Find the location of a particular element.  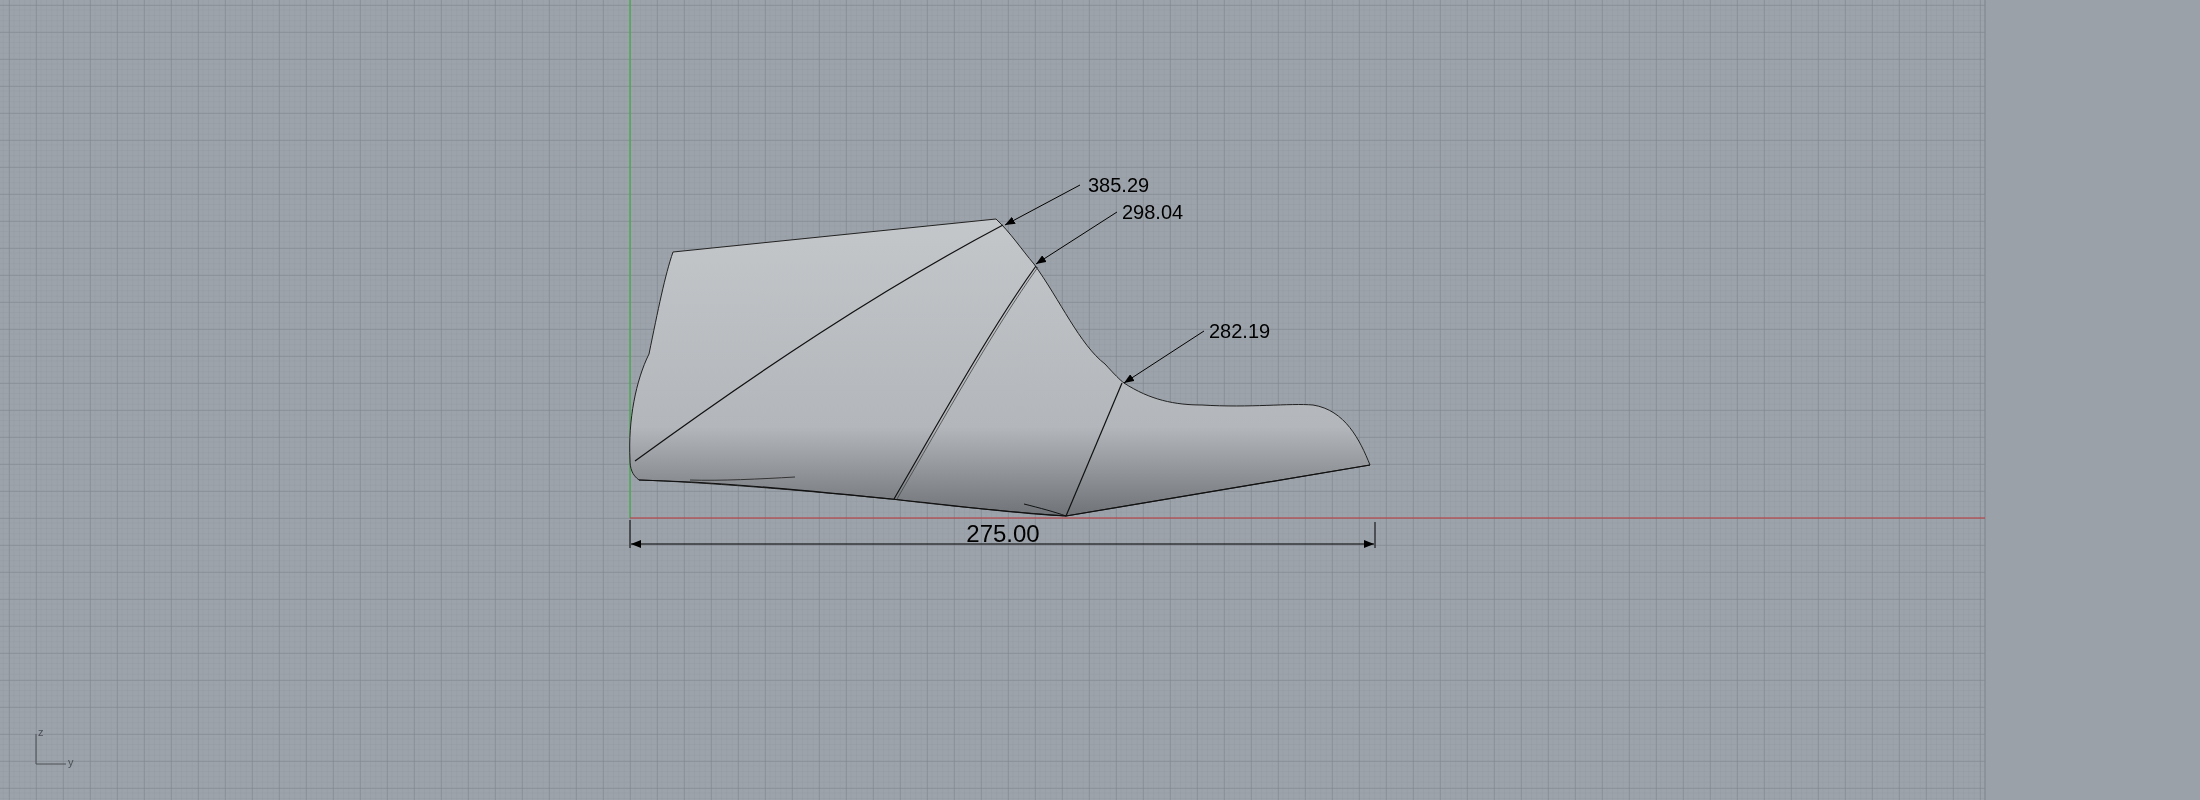

axis-label: y is located at coordinates (71, 762).